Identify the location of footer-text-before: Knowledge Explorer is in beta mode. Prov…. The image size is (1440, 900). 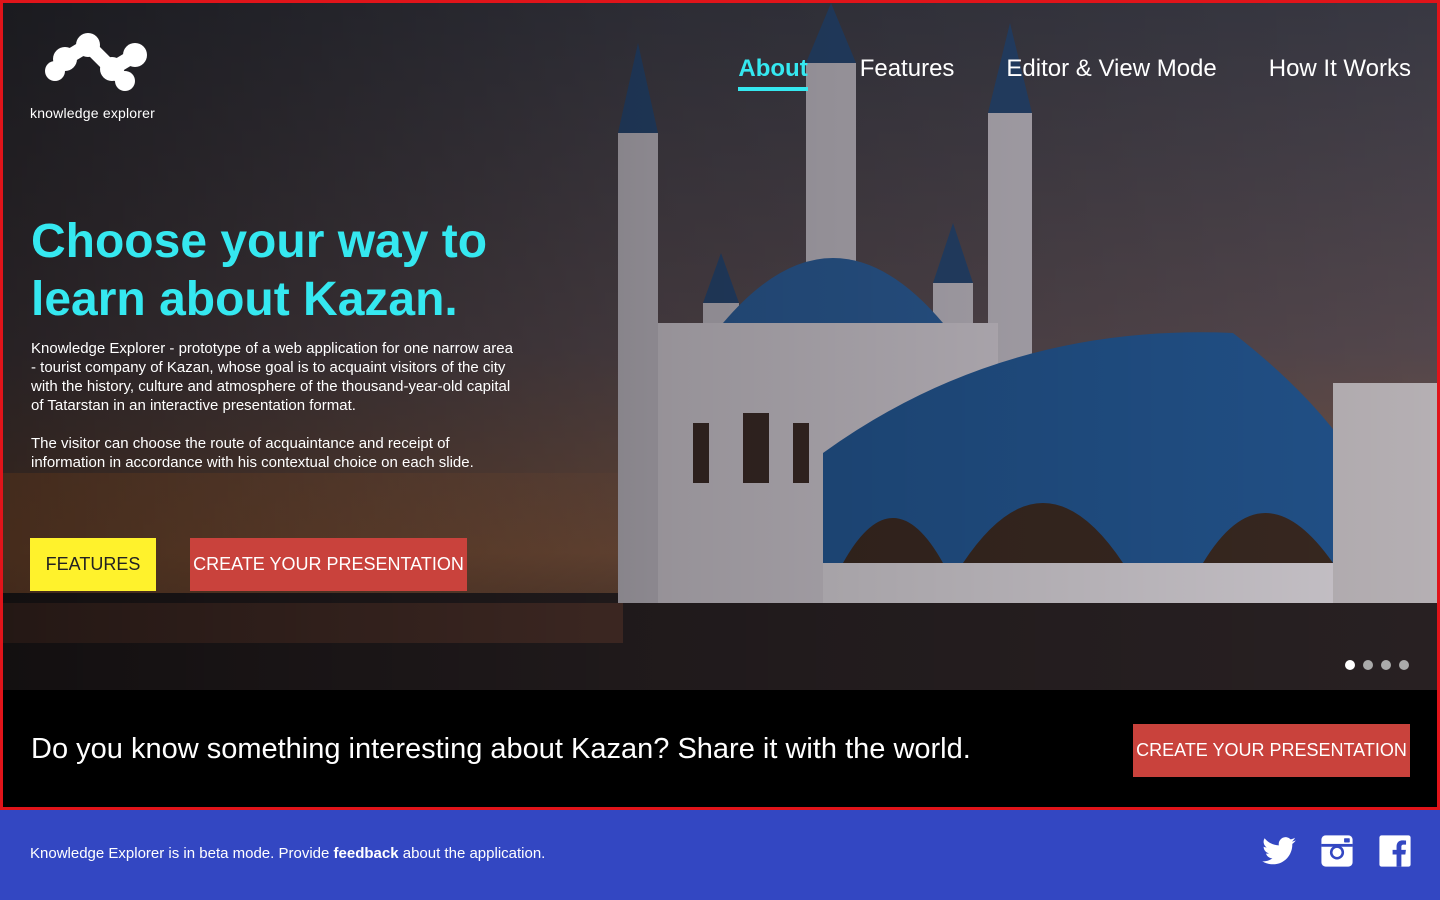
(182, 853).